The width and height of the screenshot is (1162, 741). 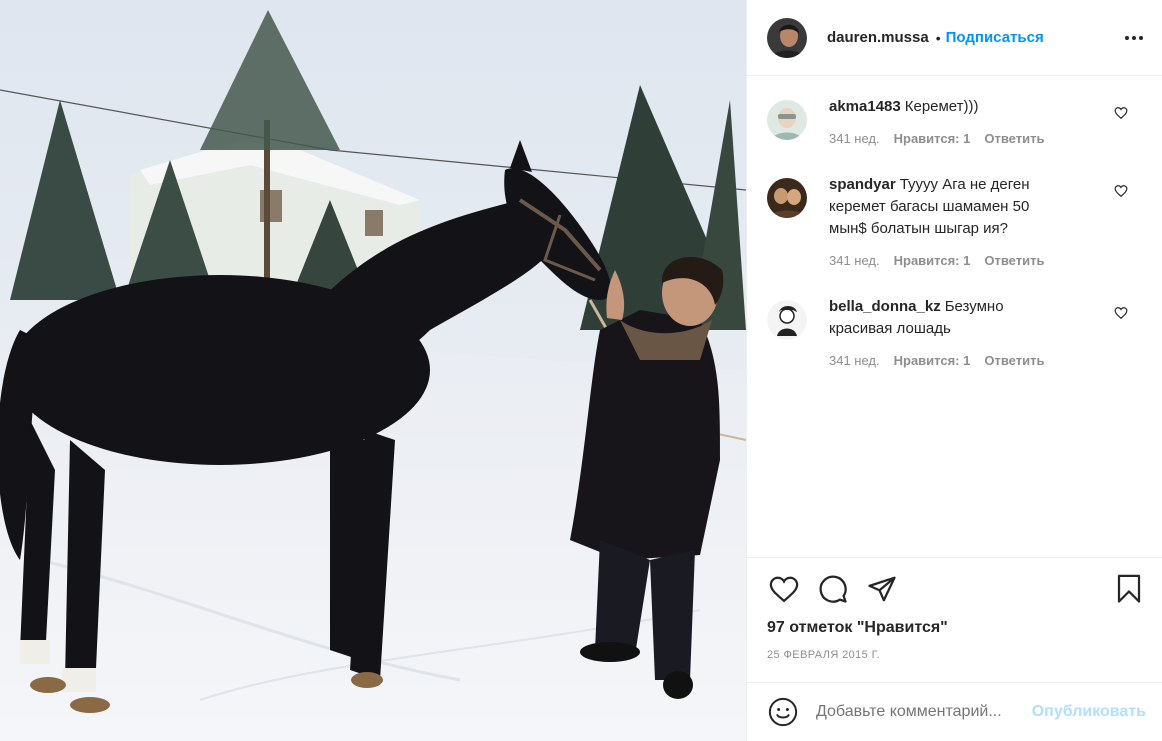 I want to click on likes-count: 97 отметок "Нравится", so click(x=956, y=628).